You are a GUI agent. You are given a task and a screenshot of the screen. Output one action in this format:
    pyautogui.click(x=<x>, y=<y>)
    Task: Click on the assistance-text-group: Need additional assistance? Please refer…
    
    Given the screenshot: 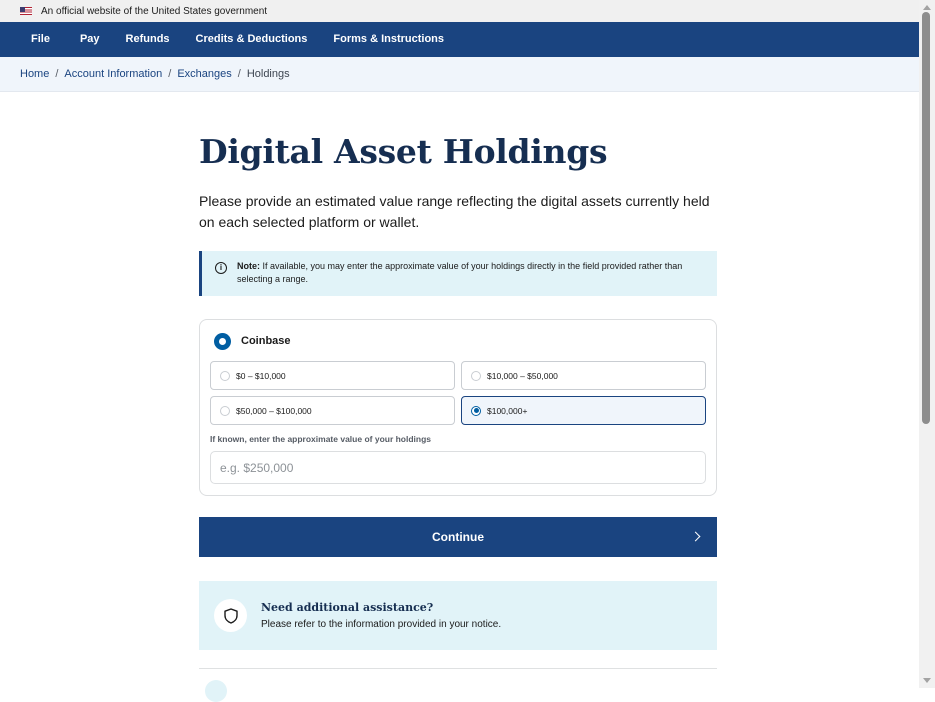 What is the action you would take?
    pyautogui.click(x=381, y=615)
    